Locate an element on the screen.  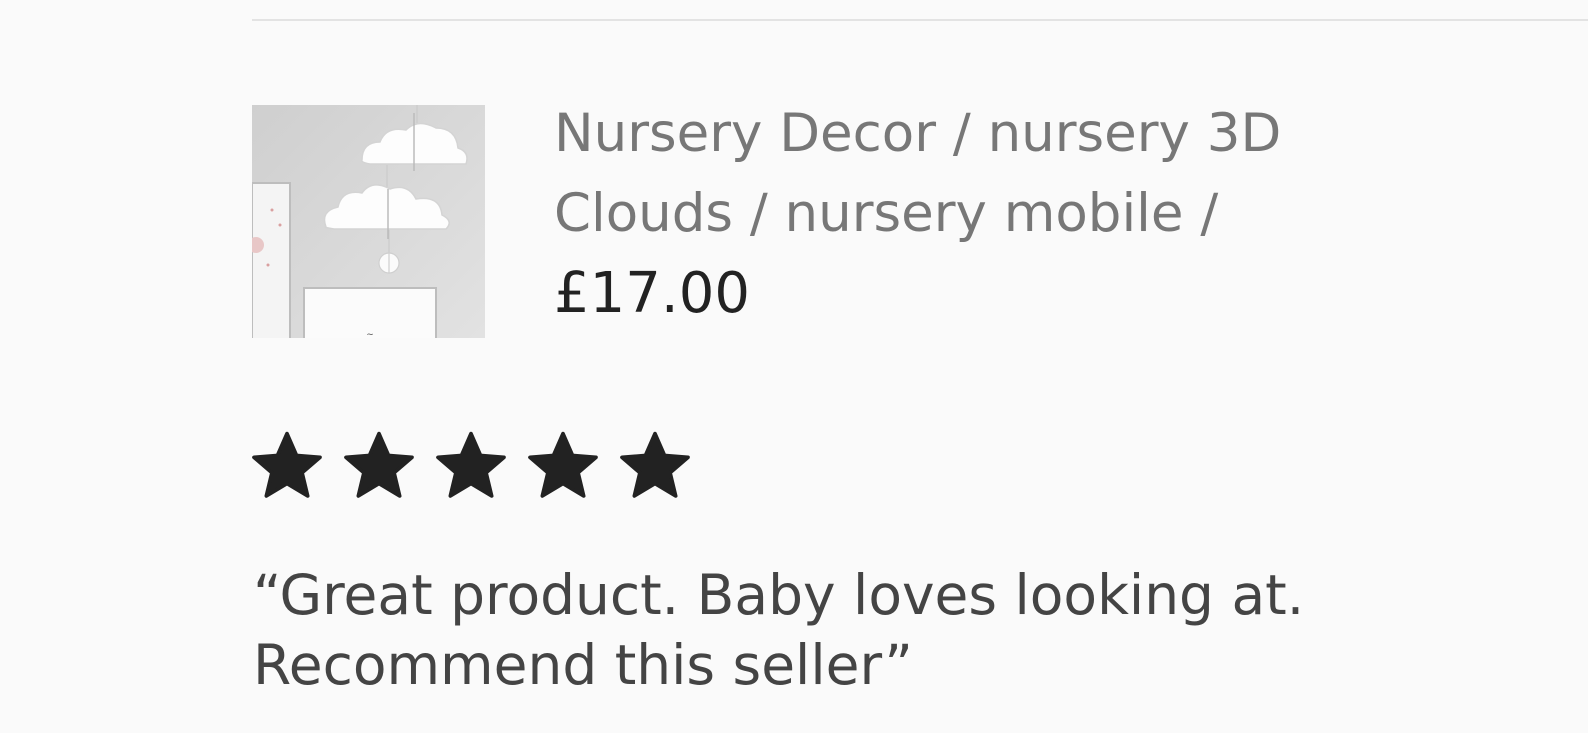
listing-price: £17.00 is located at coordinates (652, 293).